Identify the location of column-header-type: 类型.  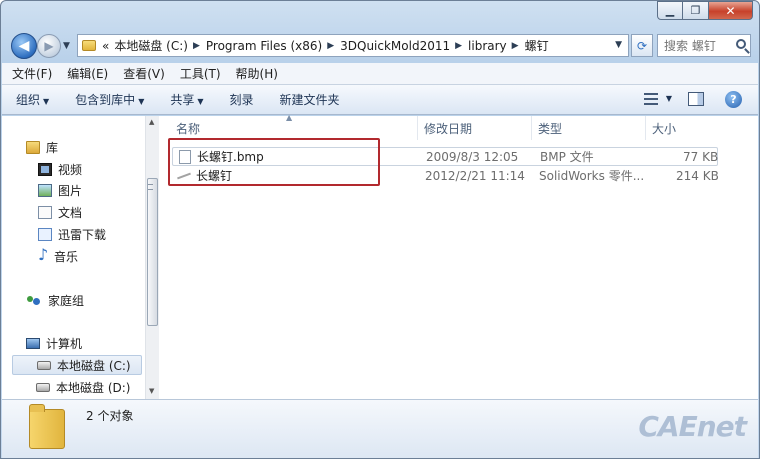
(589, 128).